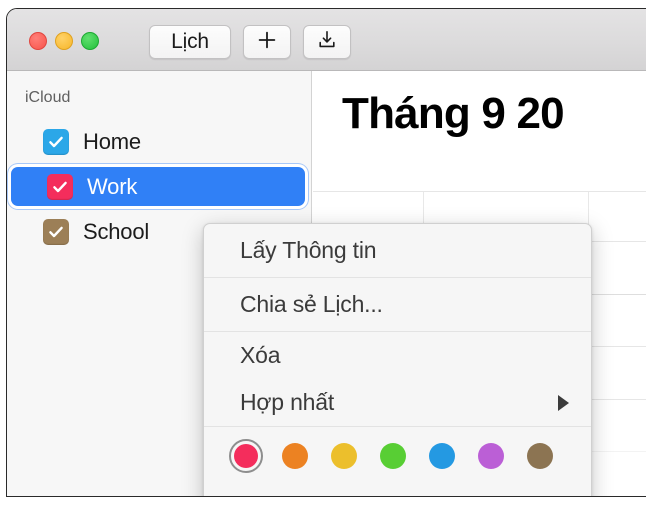 Image resolution: width=646 pixels, height=507 pixels. I want to click on export-calendar-button, so click(327, 42).